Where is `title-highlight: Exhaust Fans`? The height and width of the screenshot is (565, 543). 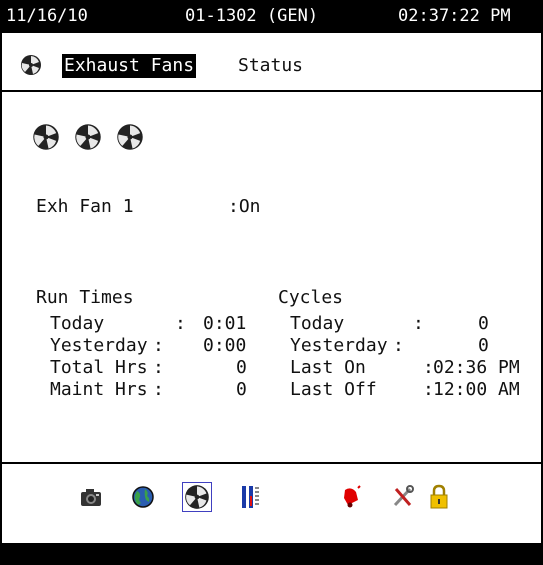
title-highlight: Exhaust Fans is located at coordinates (129, 66).